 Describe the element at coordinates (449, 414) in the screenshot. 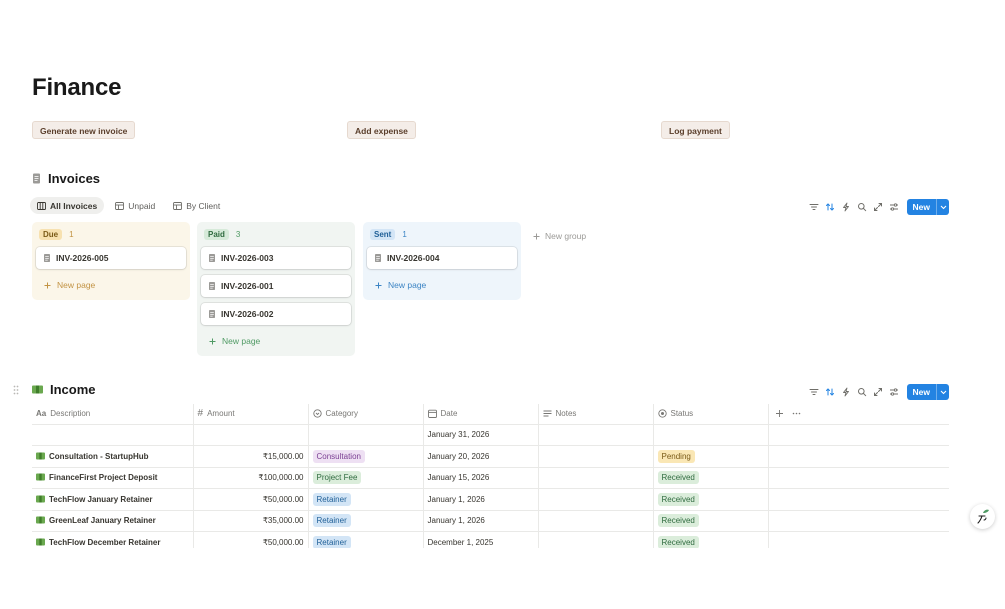

I see `column-label: Date` at that location.